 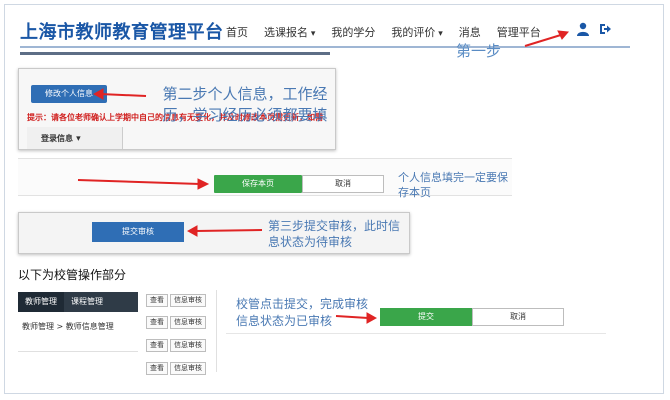 What do you see at coordinates (289, 32) in the screenshot?
I see `nav-course-enrollment: 选课报名` at bounding box center [289, 32].